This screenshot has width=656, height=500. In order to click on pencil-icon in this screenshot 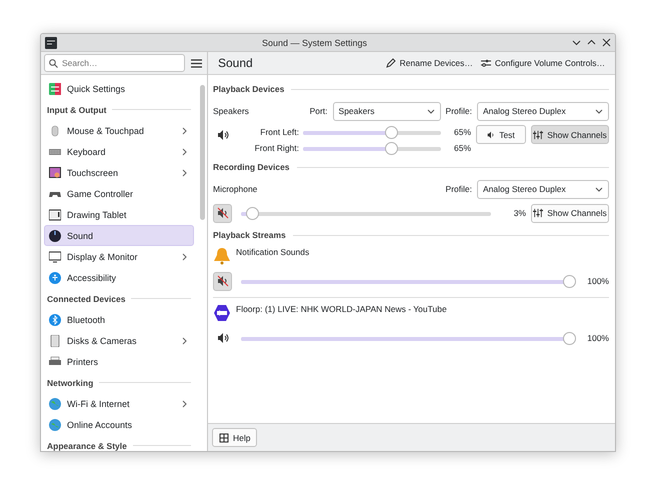, I will do `click(391, 63)`.